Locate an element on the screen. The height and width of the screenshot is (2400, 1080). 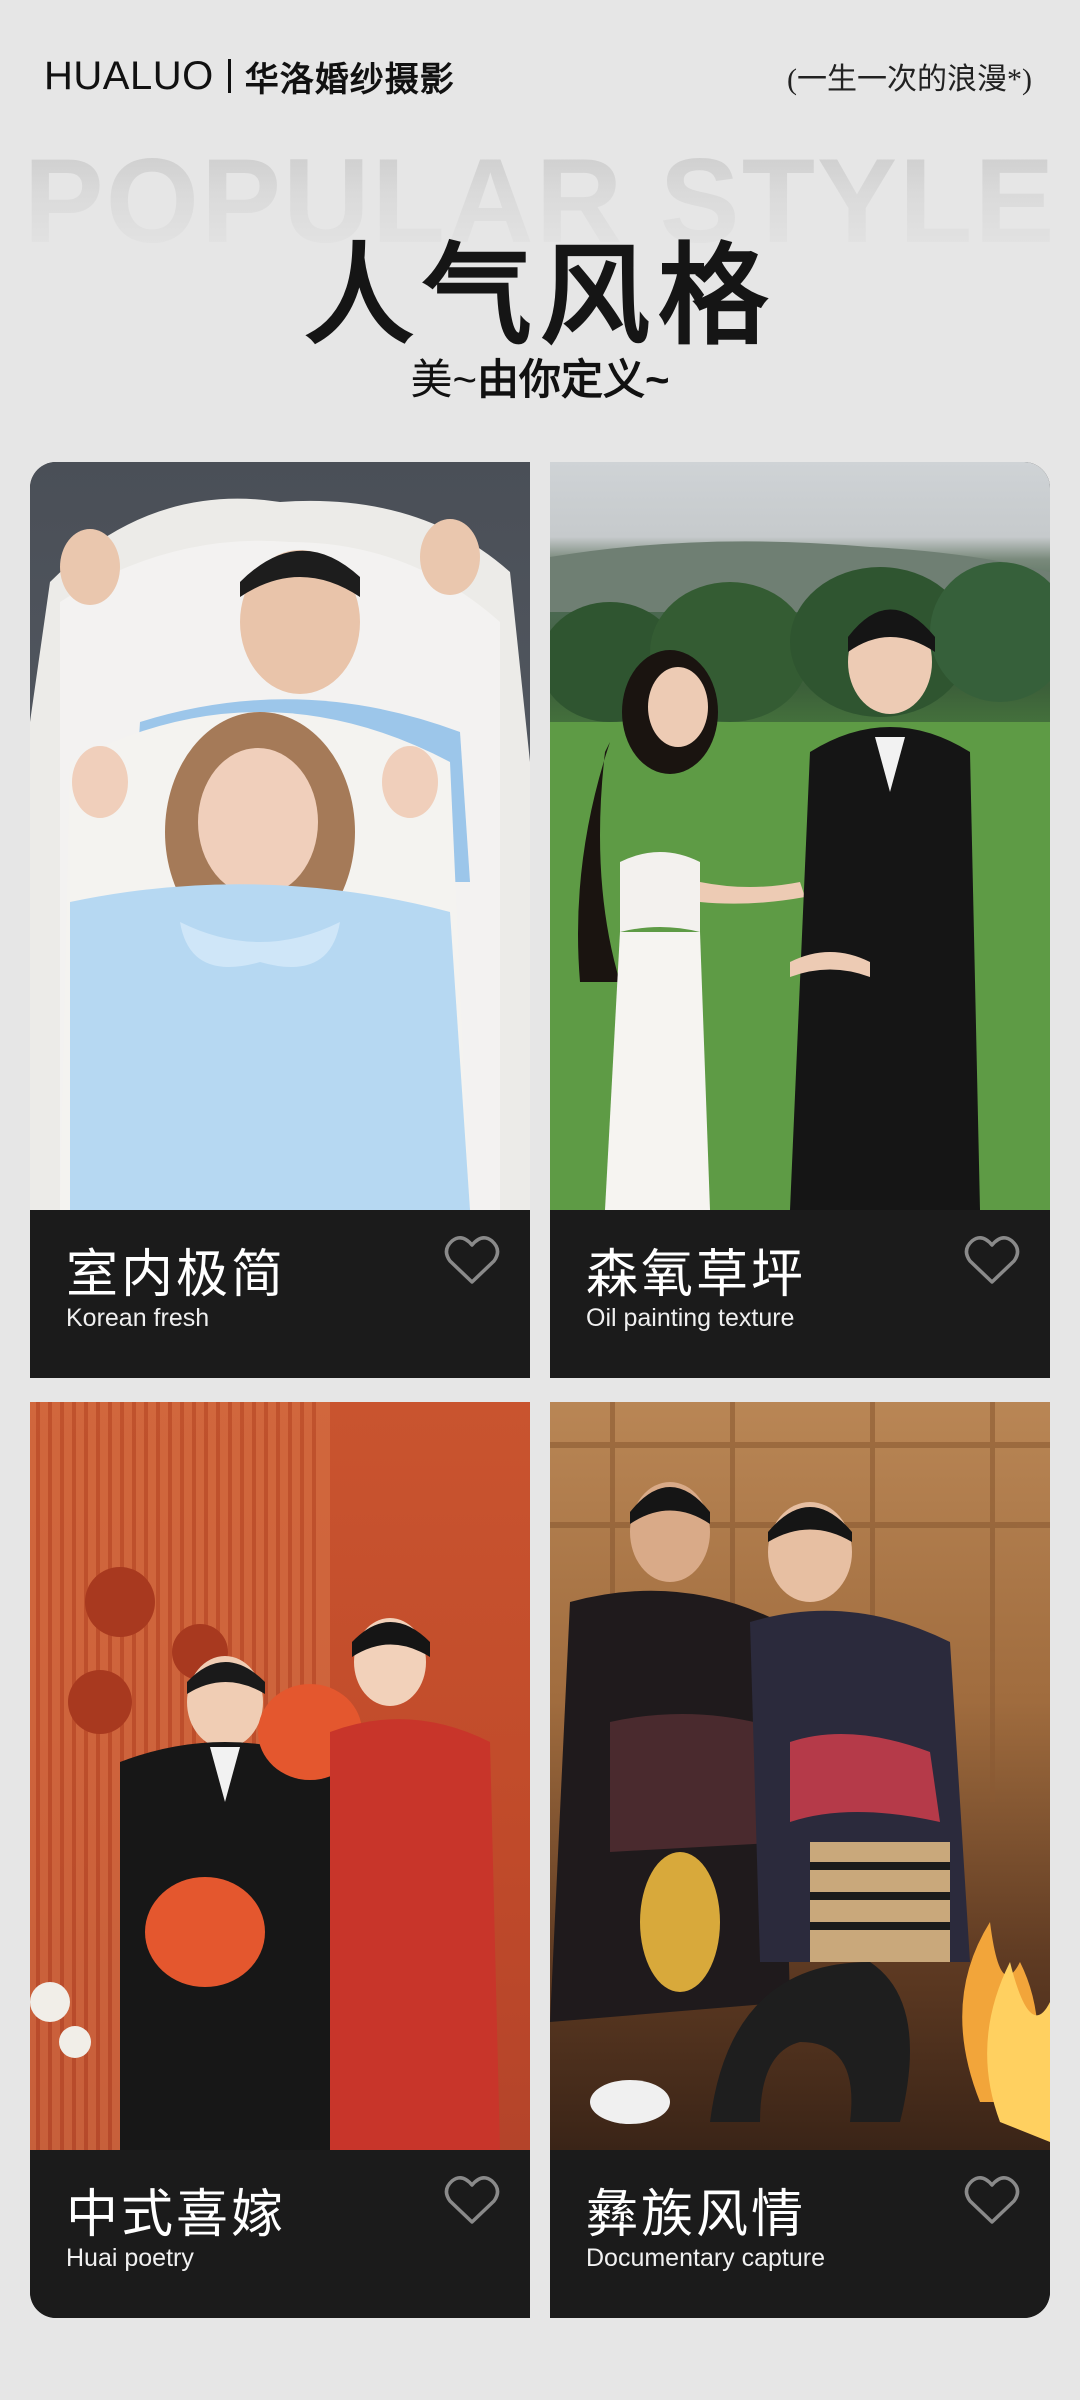
caption: 中式喜嫁 Huai poetry is located at coordinates (280, 2234).